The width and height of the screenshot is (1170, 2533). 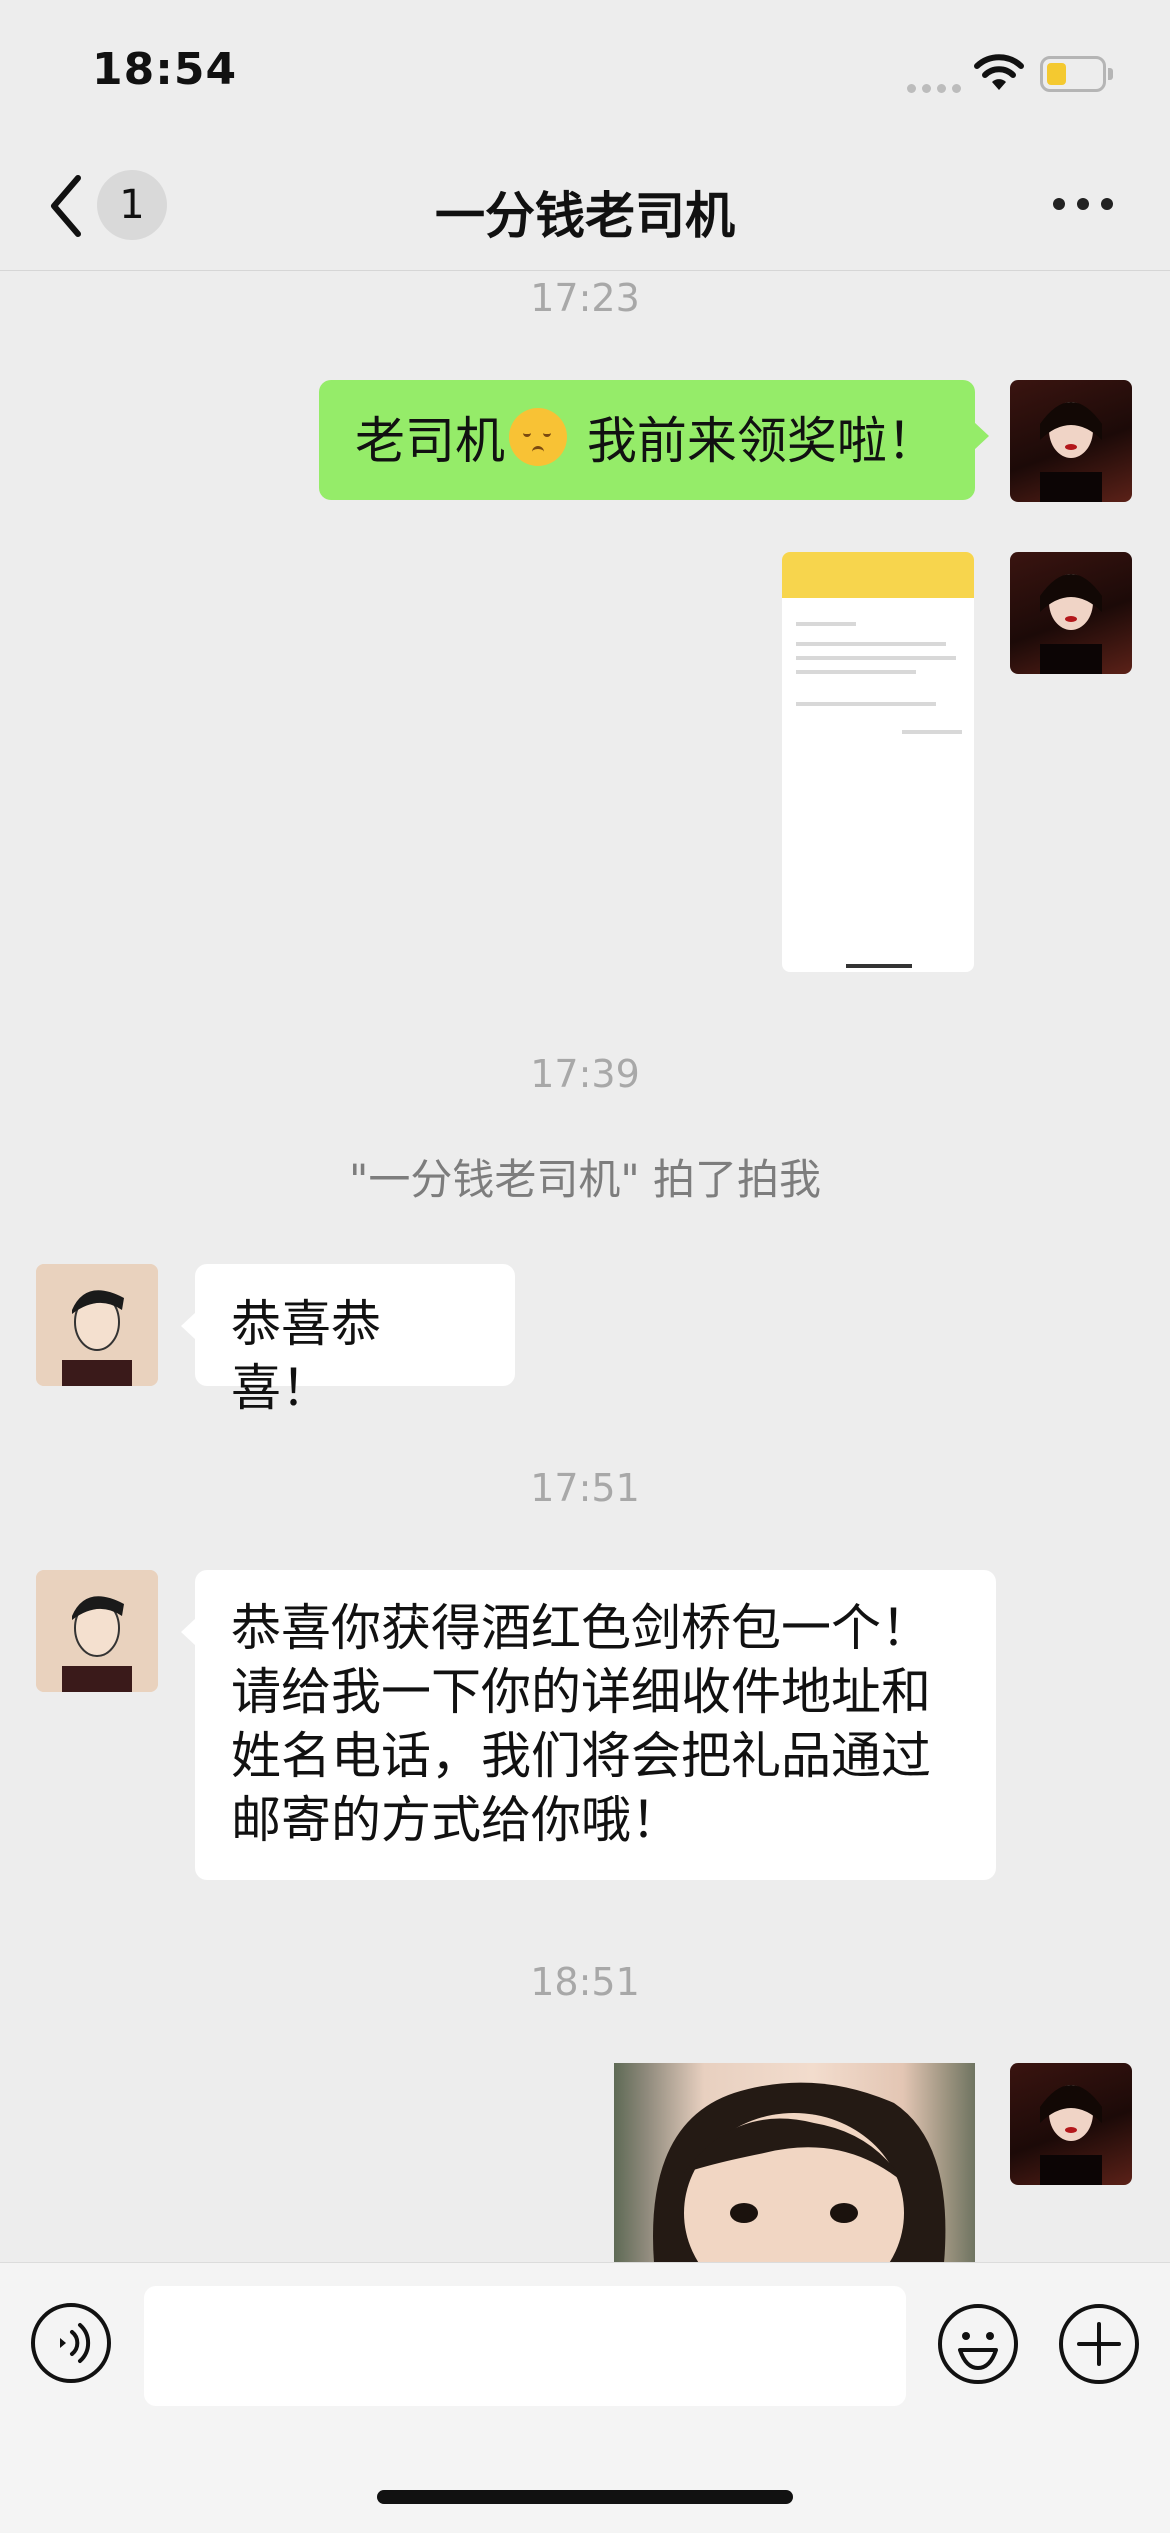 What do you see at coordinates (1073, 74) in the screenshot?
I see `battery-icon` at bounding box center [1073, 74].